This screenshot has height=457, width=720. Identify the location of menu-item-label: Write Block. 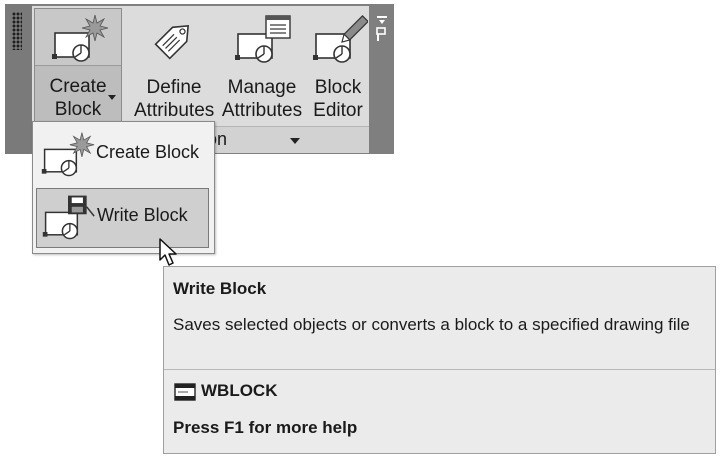
(142, 215).